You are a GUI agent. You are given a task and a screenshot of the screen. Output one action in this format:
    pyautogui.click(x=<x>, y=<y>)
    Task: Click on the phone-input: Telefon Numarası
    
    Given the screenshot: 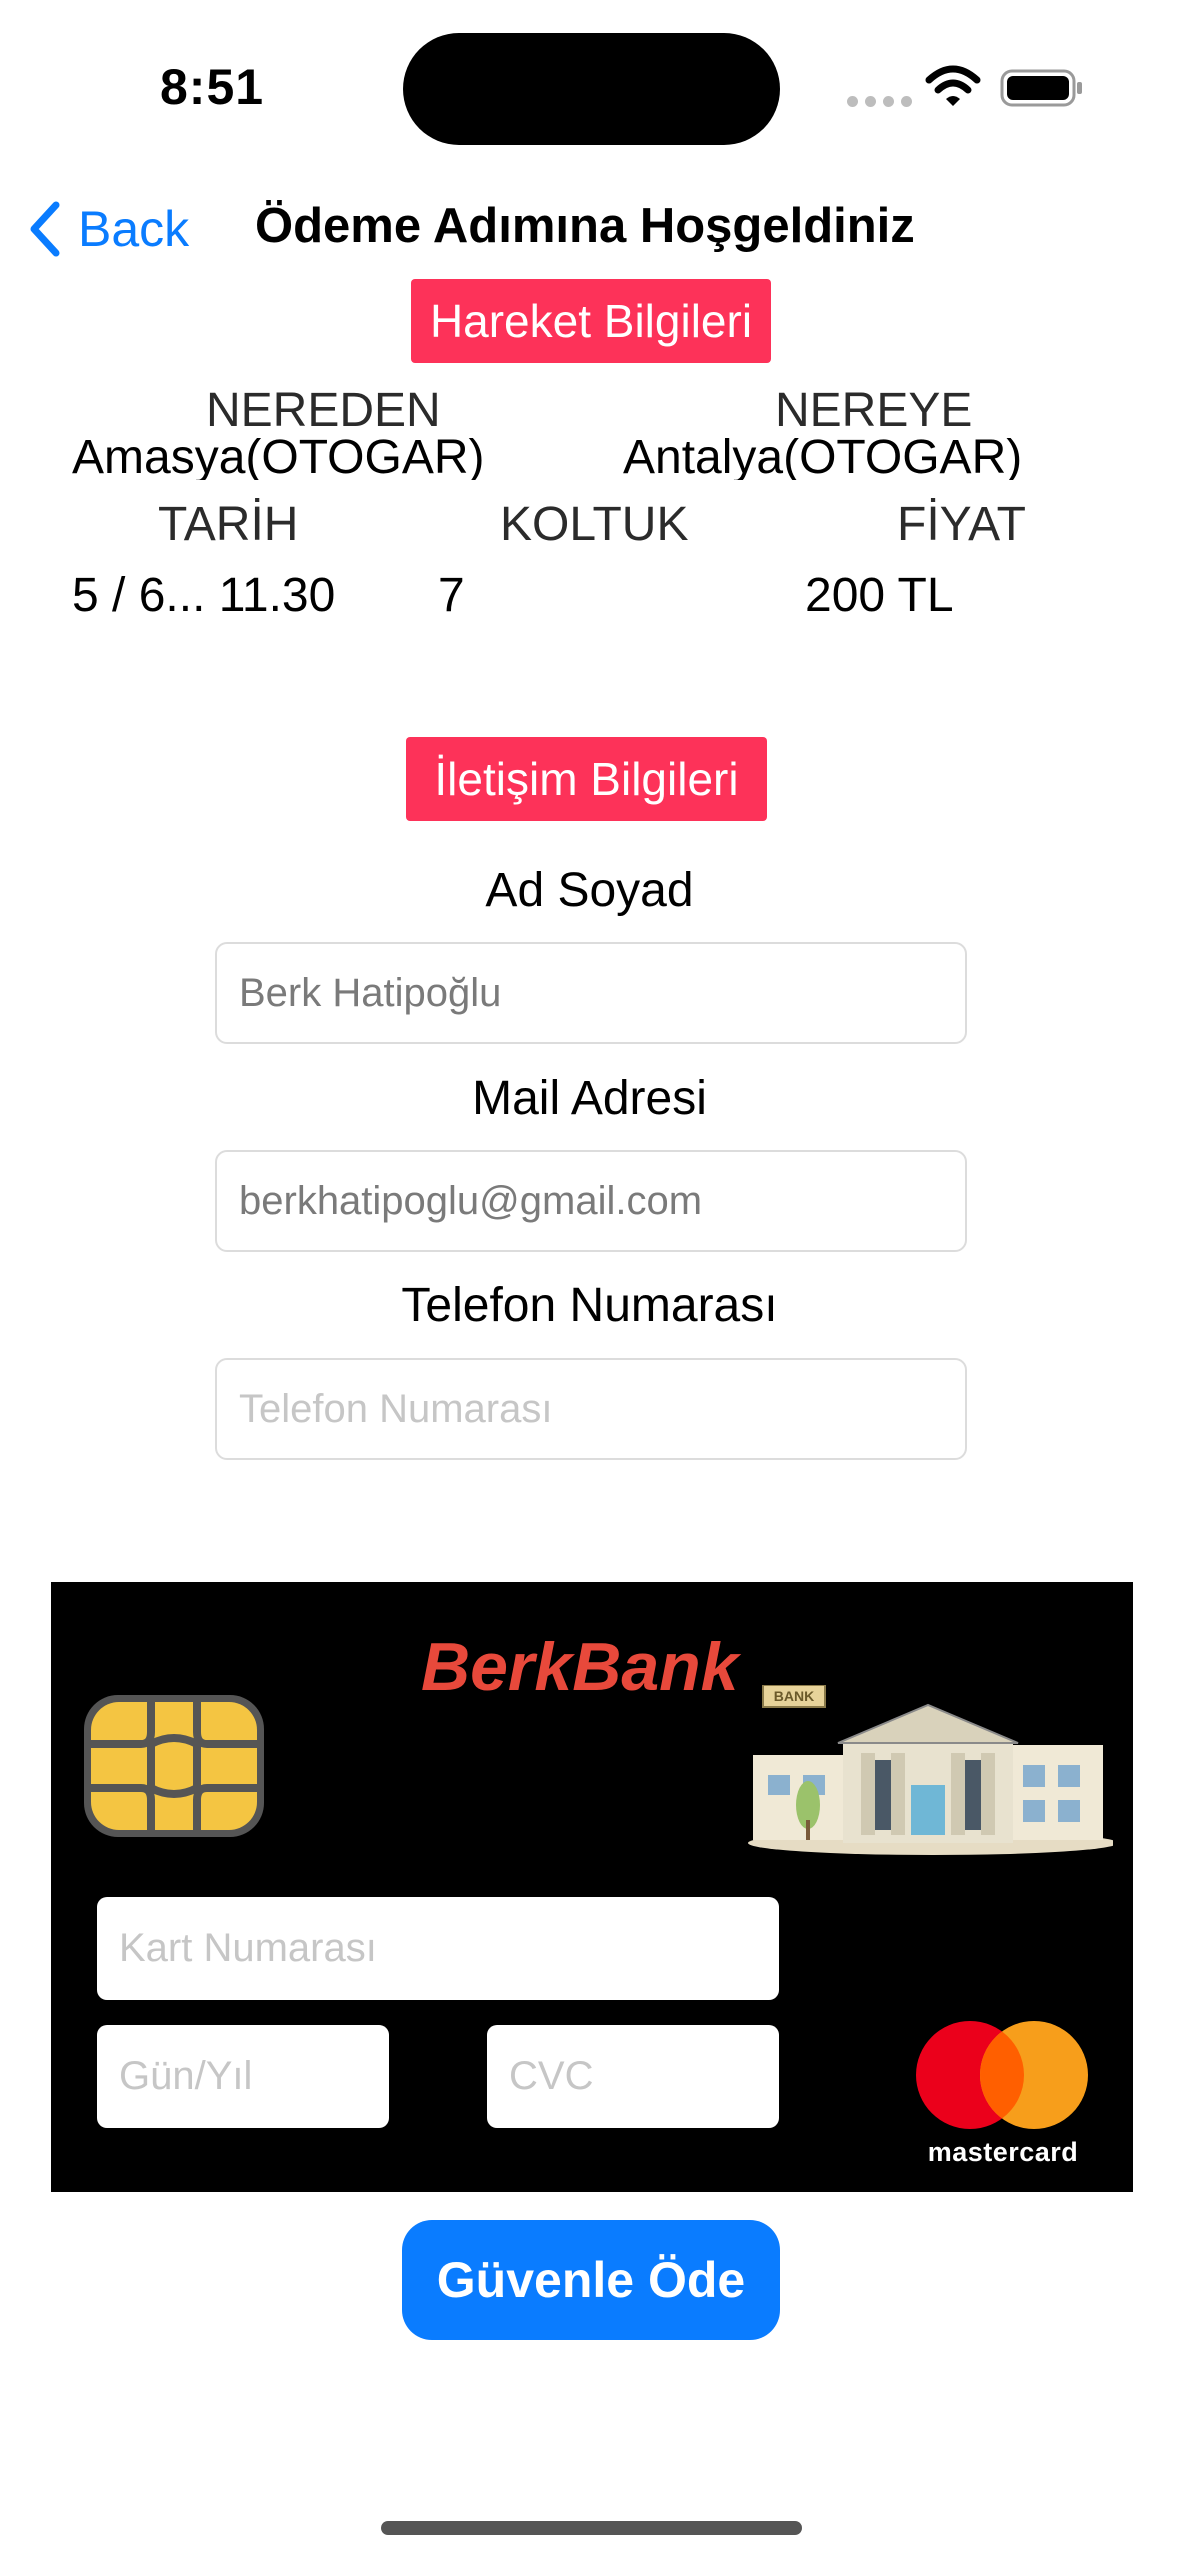 What is the action you would take?
    pyautogui.click(x=591, y=1409)
    